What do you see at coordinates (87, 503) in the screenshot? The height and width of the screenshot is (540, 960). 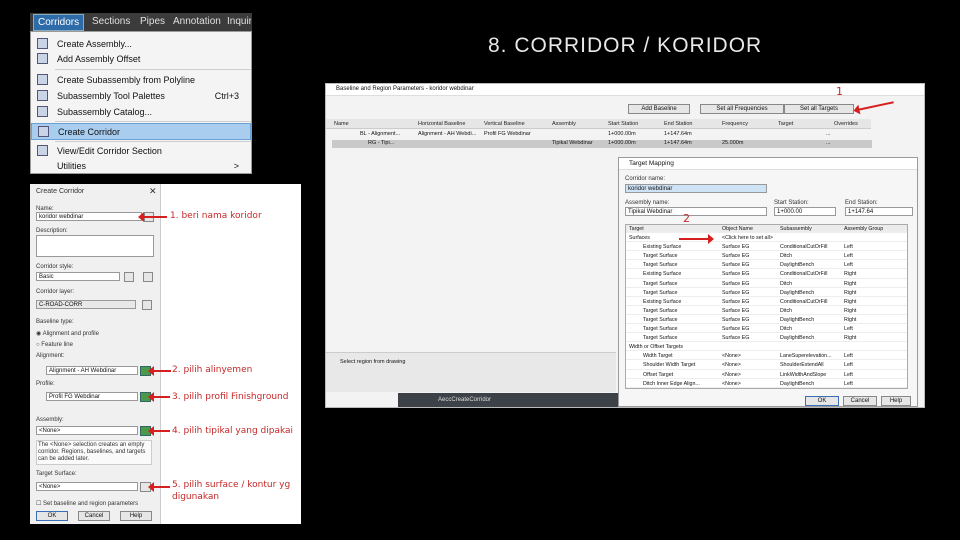 I see `set-baseline-checkbox: ☐ Set baseline and region parameters` at bounding box center [87, 503].